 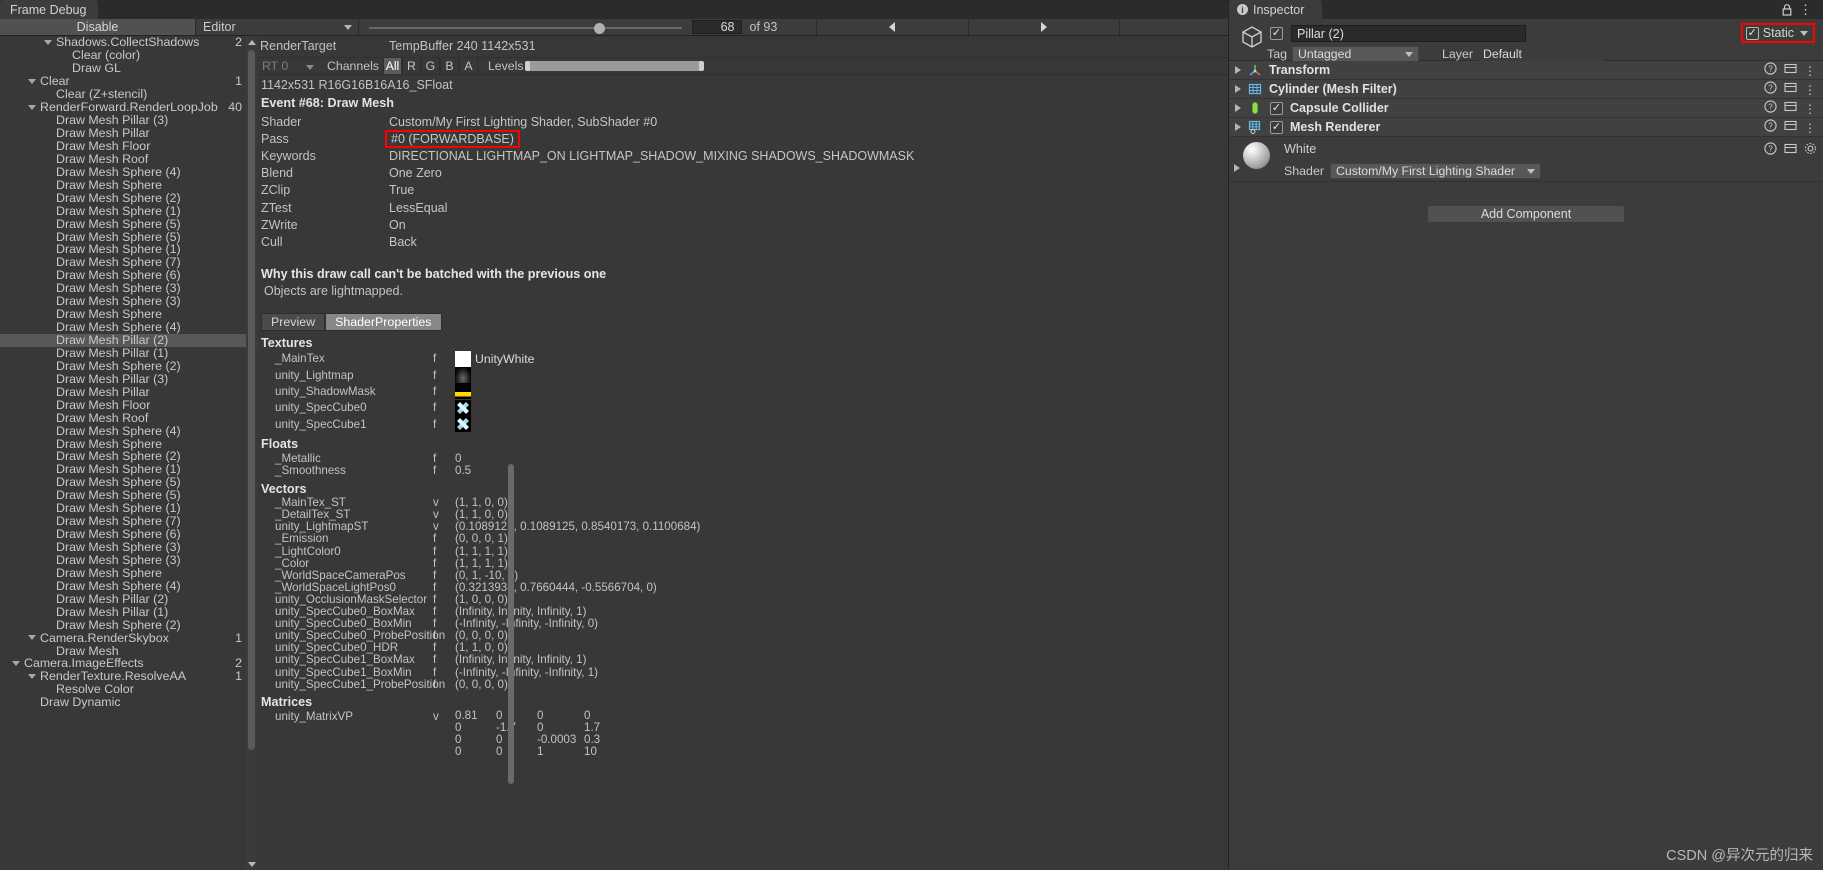 What do you see at coordinates (891, 27) in the screenshot?
I see `previous-event-button` at bounding box center [891, 27].